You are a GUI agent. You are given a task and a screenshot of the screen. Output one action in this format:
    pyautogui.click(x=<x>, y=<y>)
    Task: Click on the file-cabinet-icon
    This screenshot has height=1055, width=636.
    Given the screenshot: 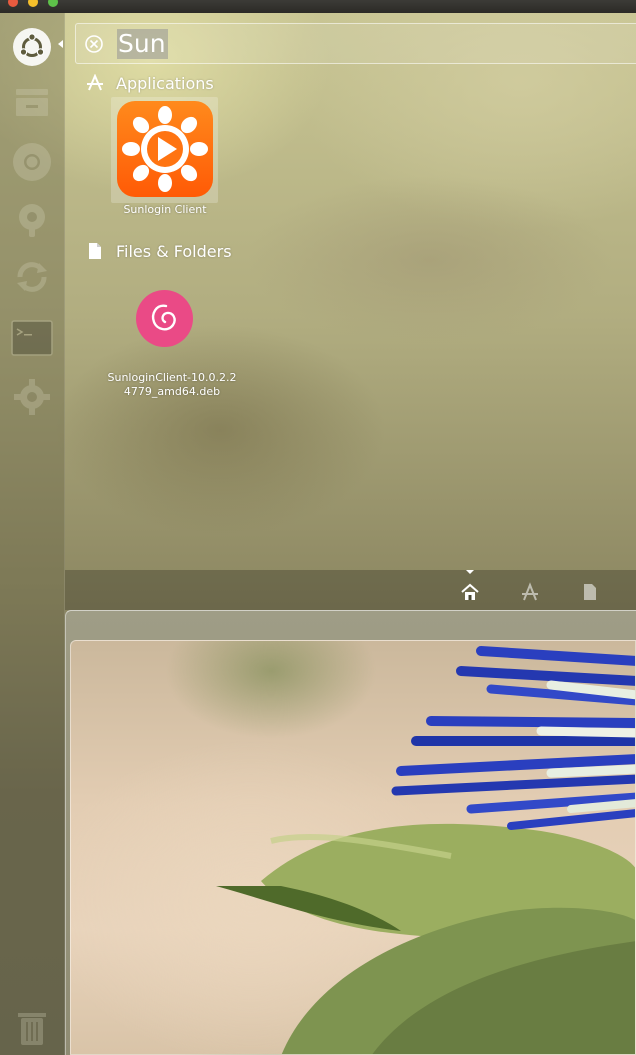 What is the action you would take?
    pyautogui.click(x=32, y=102)
    